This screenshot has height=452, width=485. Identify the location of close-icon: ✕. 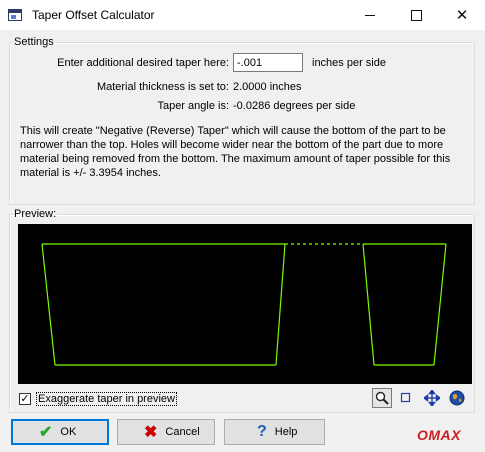
(462, 15).